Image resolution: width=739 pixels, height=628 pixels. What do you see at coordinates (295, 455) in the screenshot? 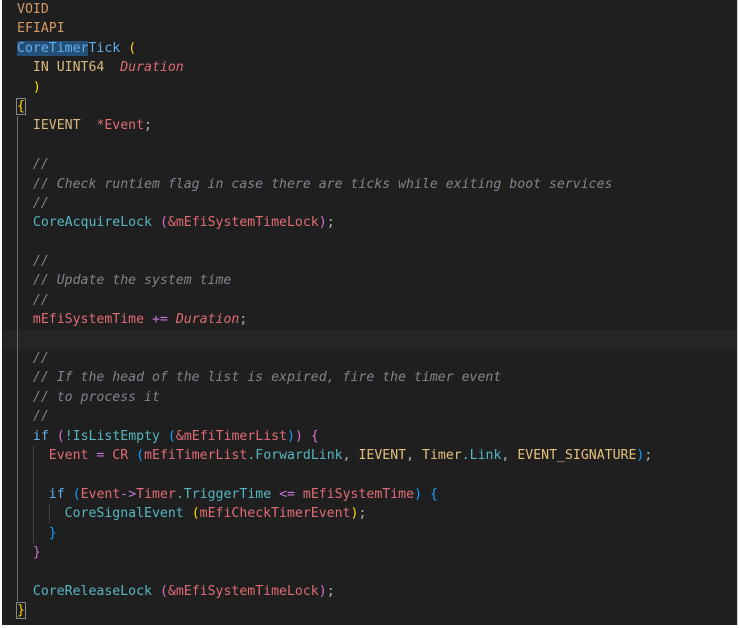
I see `code-token: .ForwardLink` at bounding box center [295, 455].